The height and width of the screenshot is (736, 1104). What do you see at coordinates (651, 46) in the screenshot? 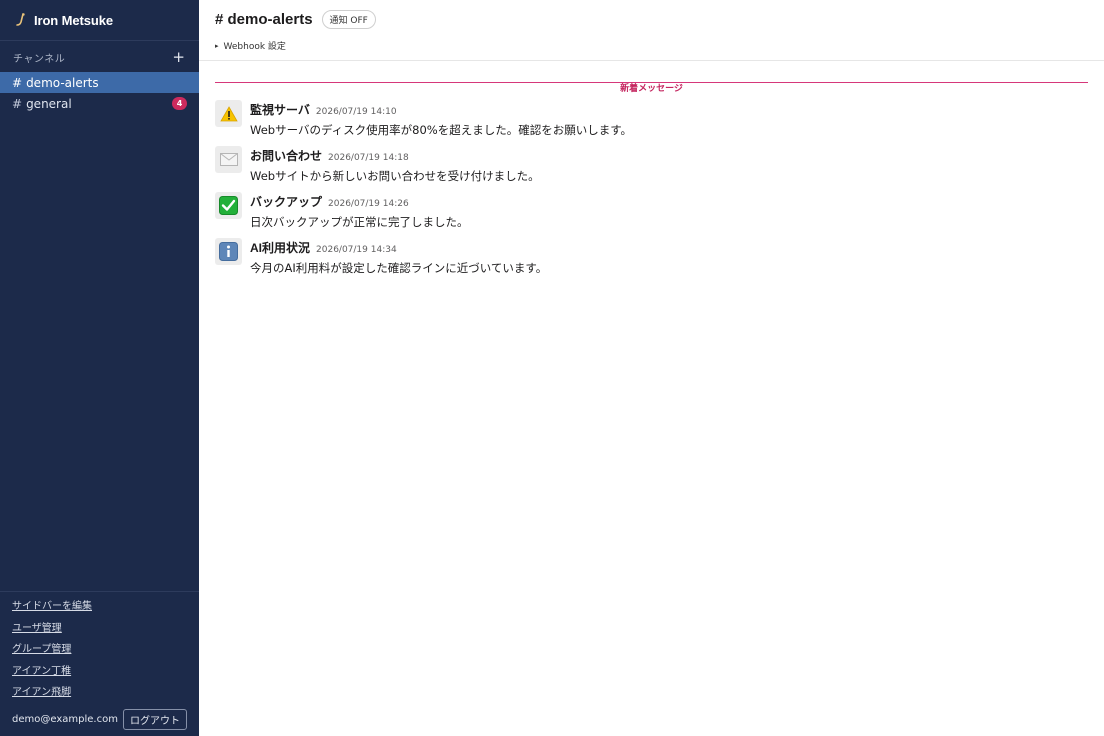
I see `webhook-settings-toggle: ▸ Webhook 設定` at bounding box center [651, 46].